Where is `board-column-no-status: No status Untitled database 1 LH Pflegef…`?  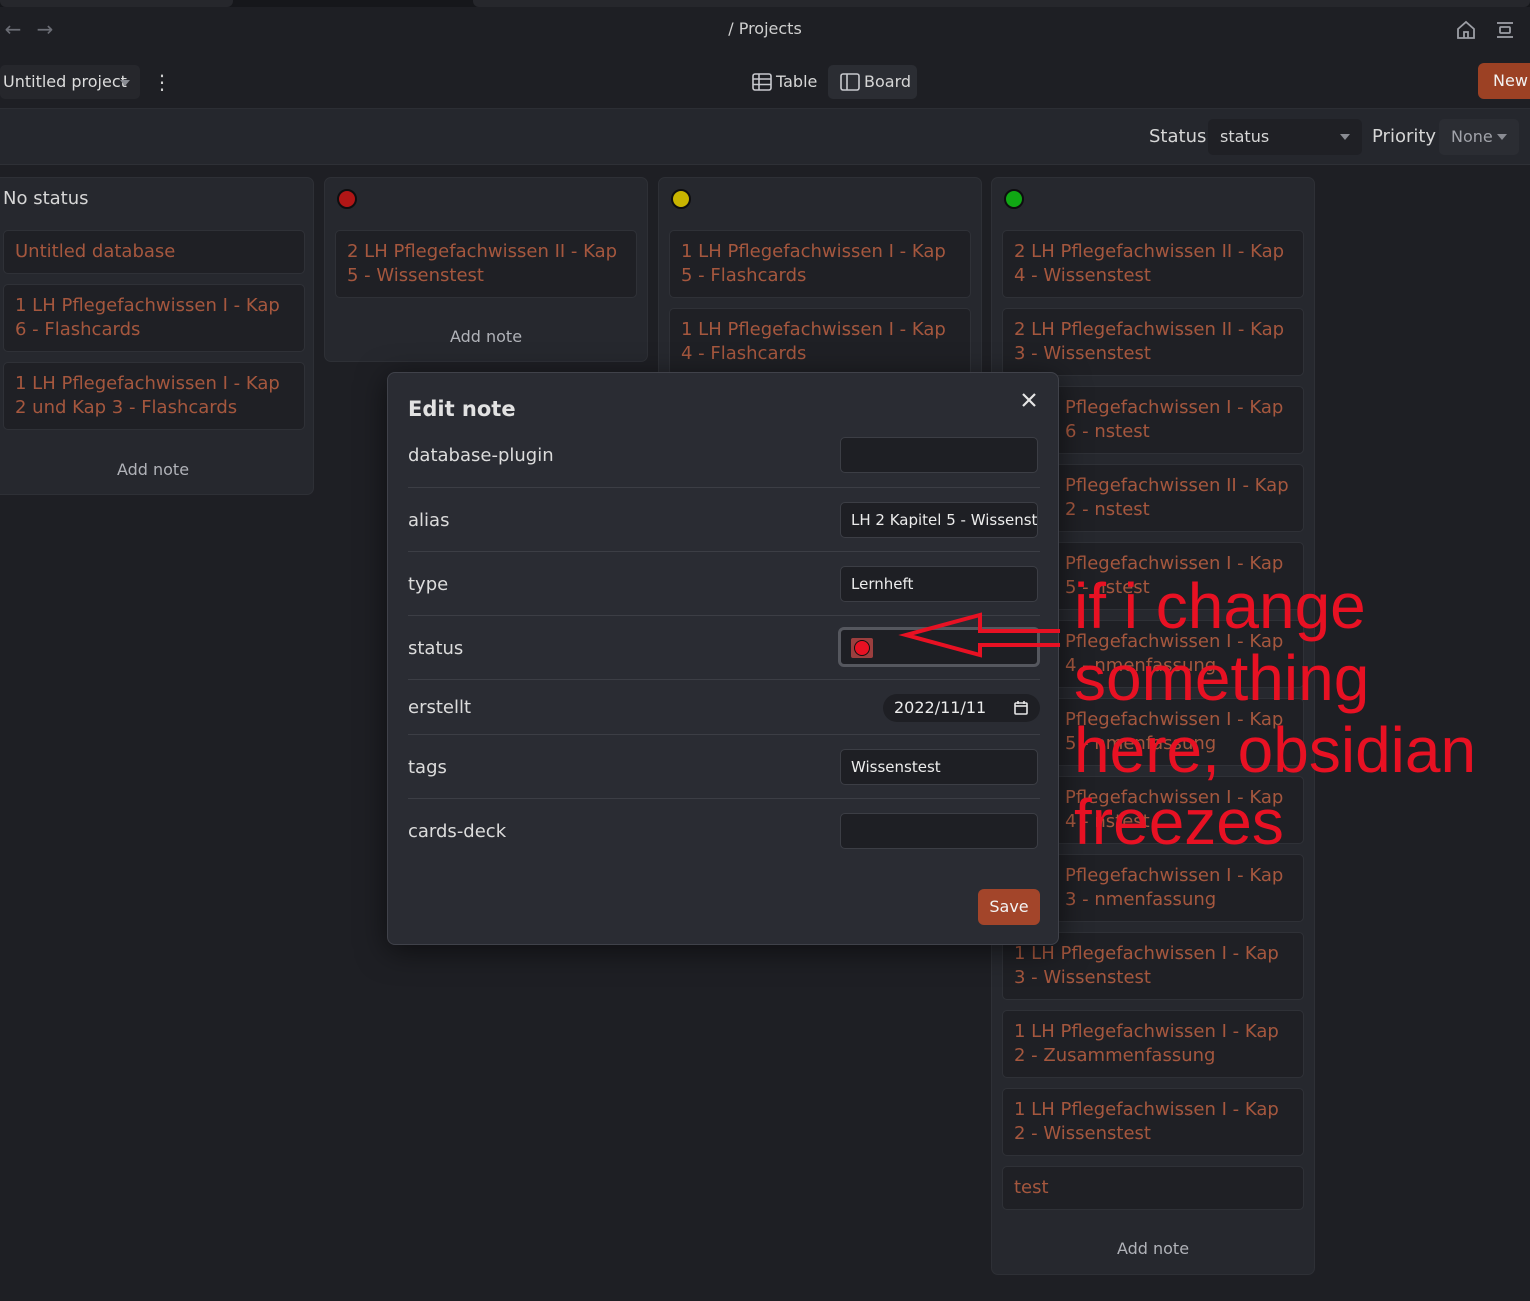 board-column-no-status: No status Untitled database 1 LH Pflegef… is located at coordinates (157, 336).